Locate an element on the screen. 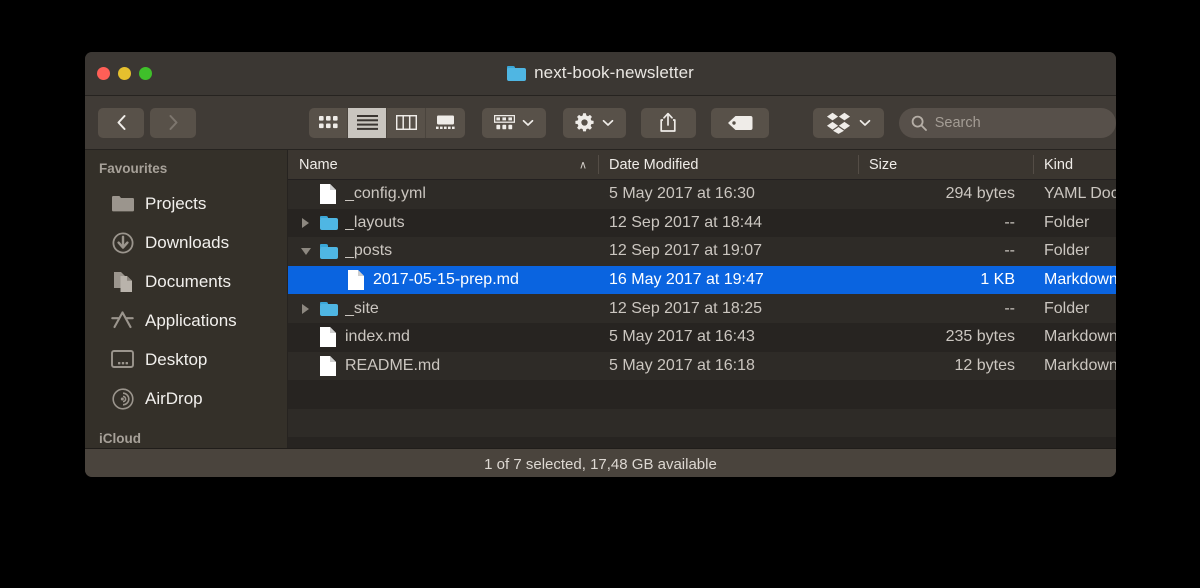 This screenshot has height=588, width=1200. chevron-right-icon is located at coordinates (173, 122).